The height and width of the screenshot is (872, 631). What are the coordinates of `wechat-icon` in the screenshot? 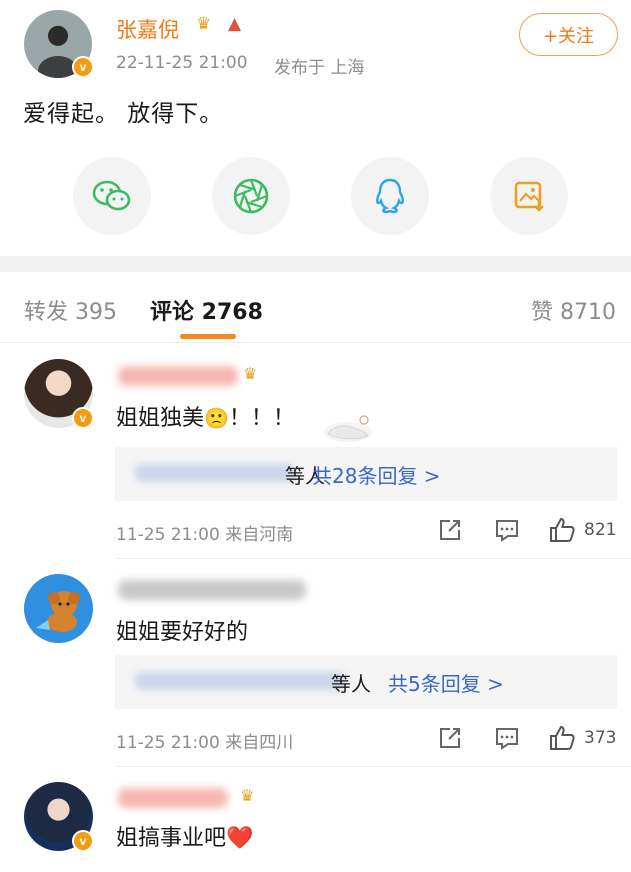 It's located at (111, 195).